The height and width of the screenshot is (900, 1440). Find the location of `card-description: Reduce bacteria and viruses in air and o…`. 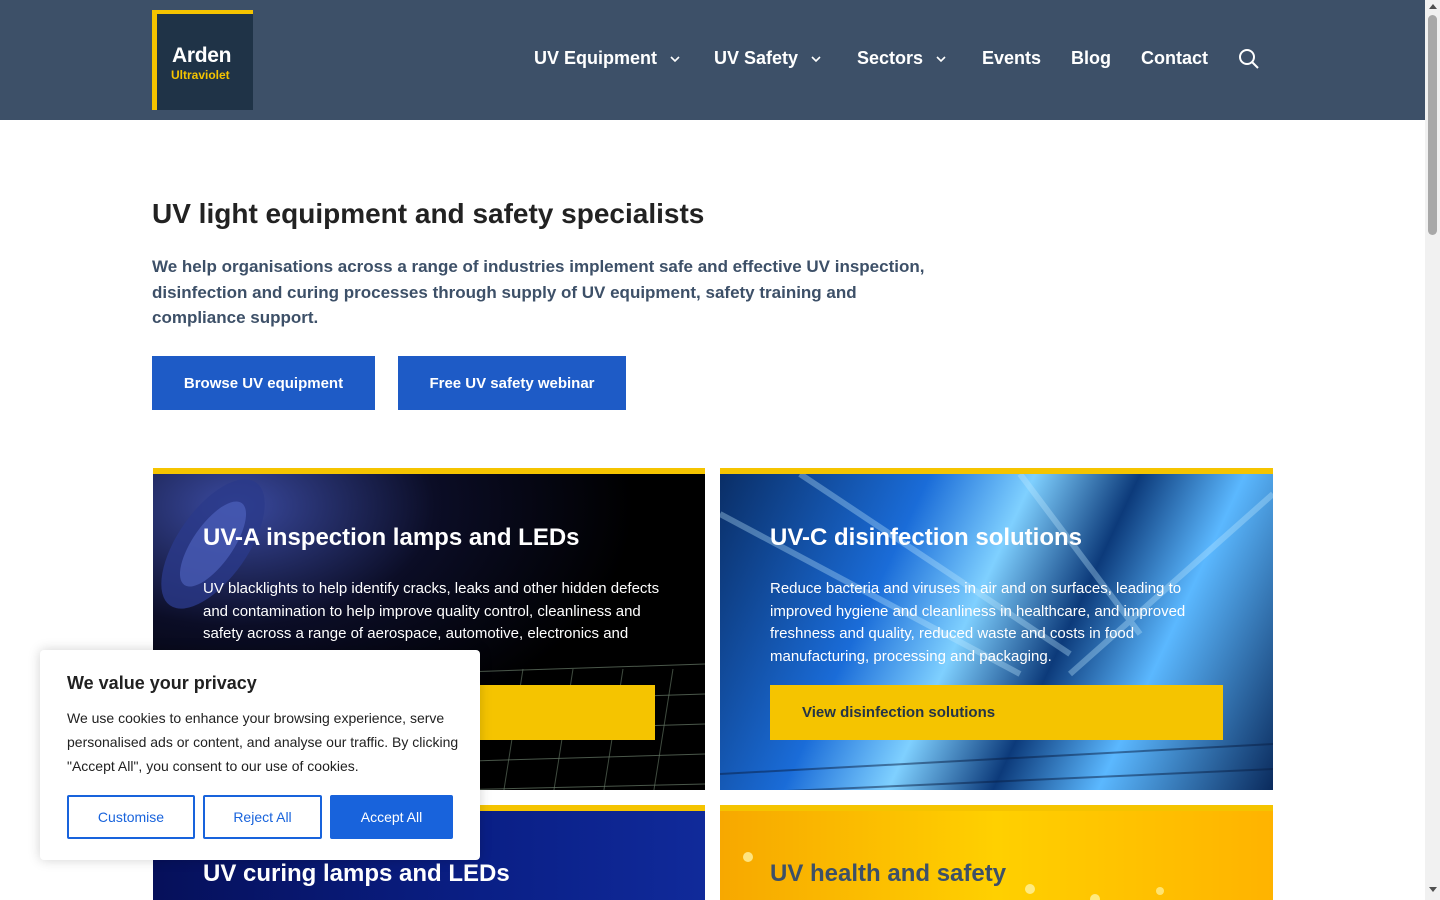

card-description: Reduce bacteria and viruses in air and o… is located at coordinates (978, 622).